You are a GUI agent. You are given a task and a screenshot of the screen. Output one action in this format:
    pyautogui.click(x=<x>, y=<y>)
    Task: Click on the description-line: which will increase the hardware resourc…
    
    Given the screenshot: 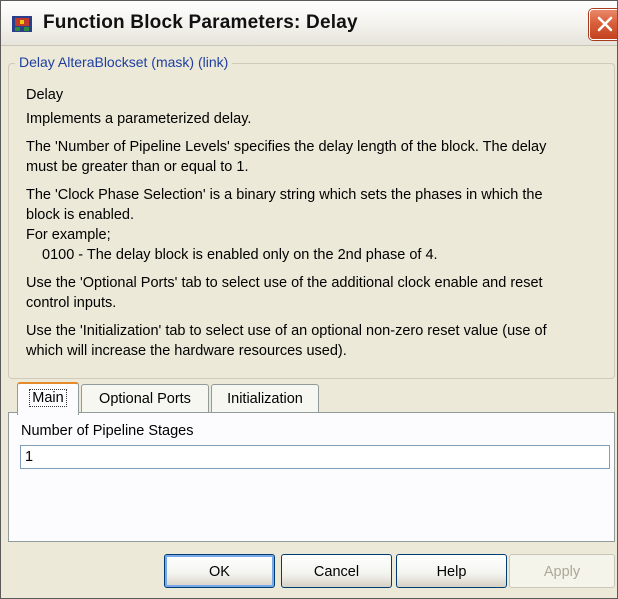 What is the action you would take?
    pyautogui.click(x=186, y=351)
    